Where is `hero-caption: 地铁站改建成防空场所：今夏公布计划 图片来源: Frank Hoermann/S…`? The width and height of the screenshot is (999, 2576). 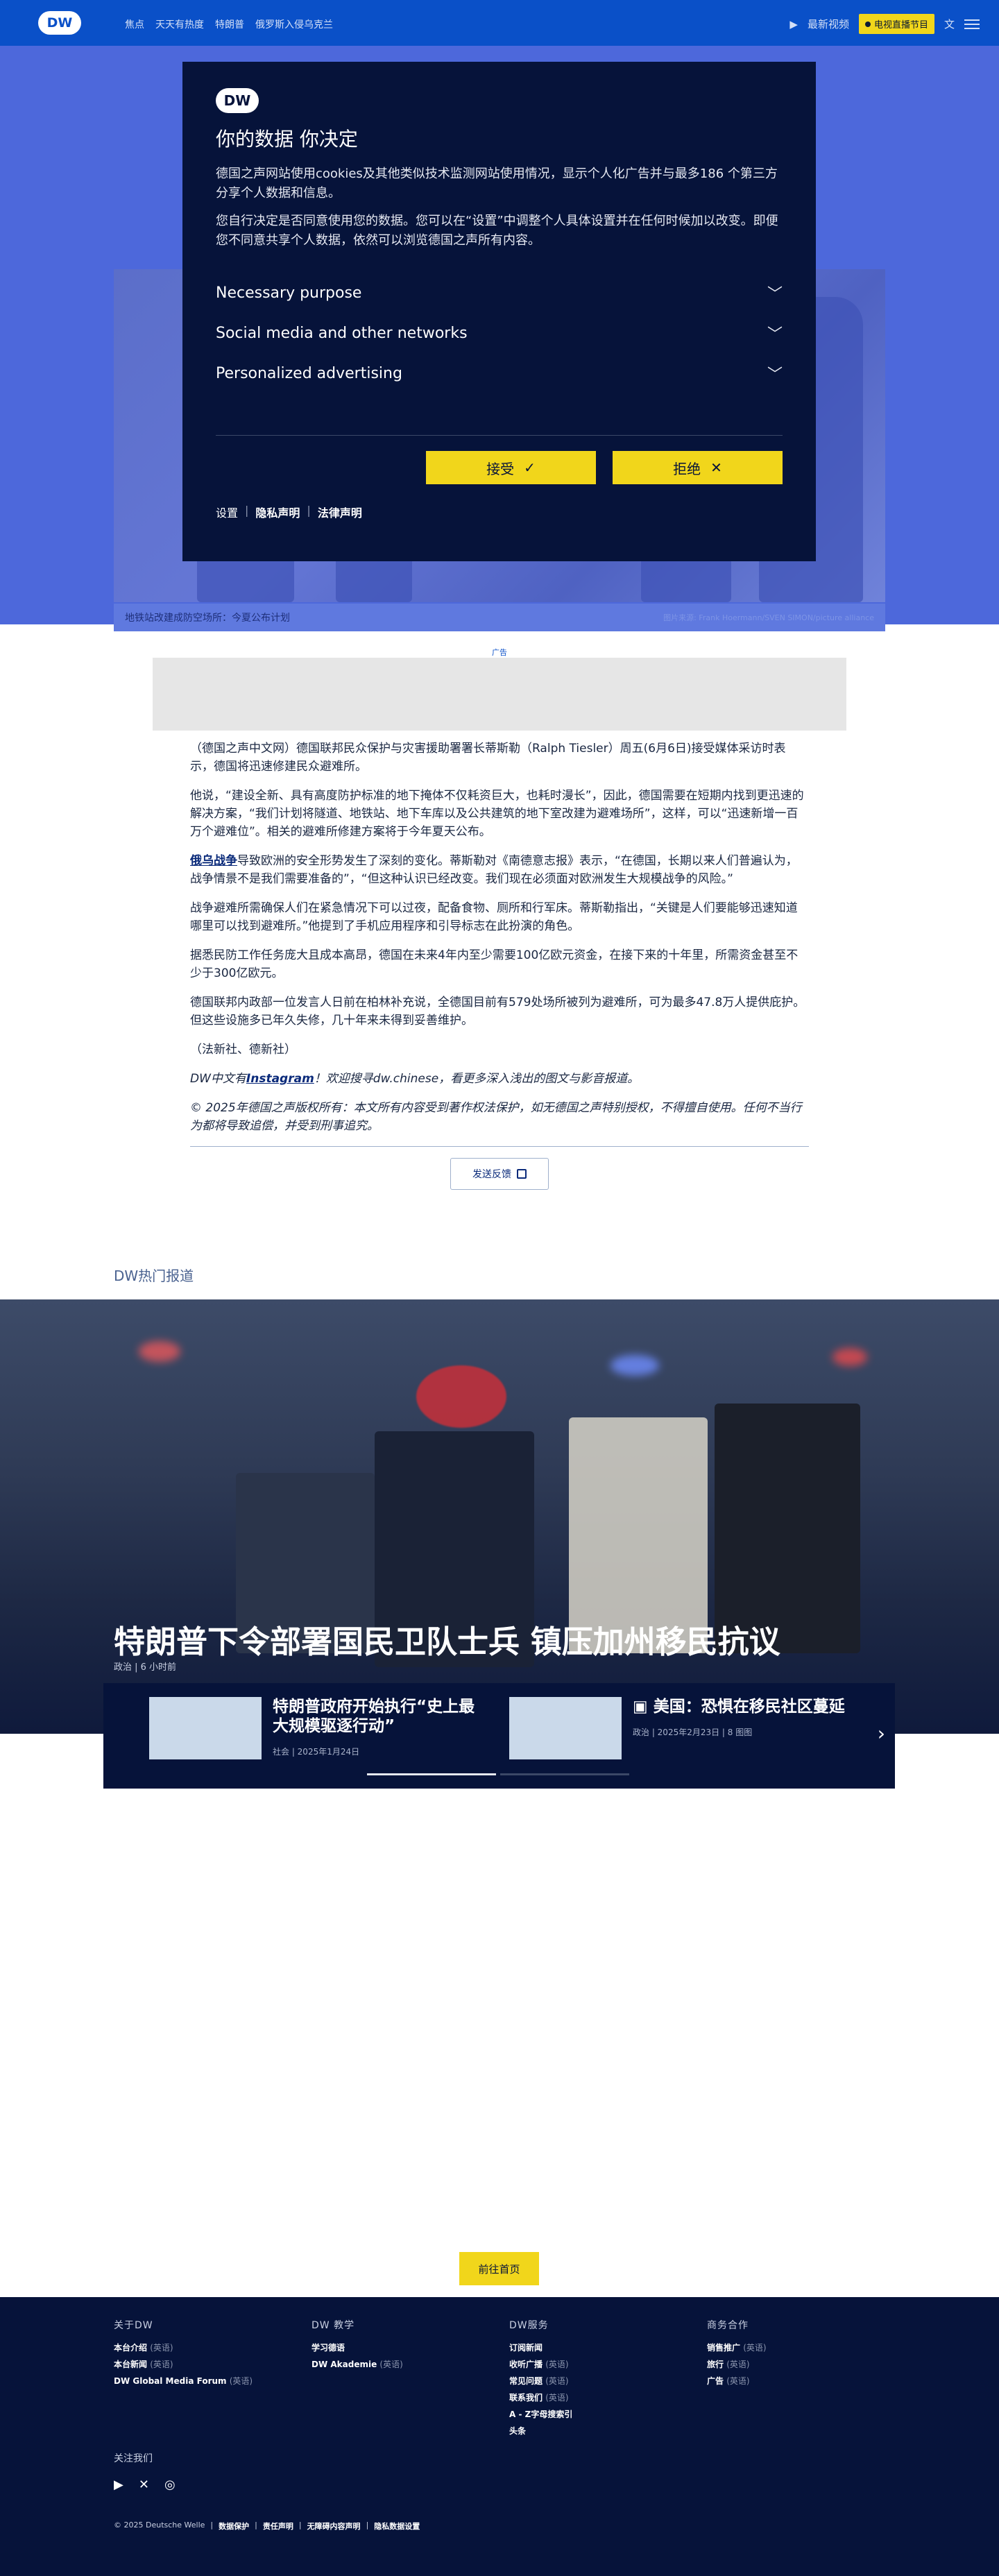 hero-caption: 地铁站改建成防空场所：今夏公布计划 图片来源: Frank Hoermann/S… is located at coordinates (499, 617).